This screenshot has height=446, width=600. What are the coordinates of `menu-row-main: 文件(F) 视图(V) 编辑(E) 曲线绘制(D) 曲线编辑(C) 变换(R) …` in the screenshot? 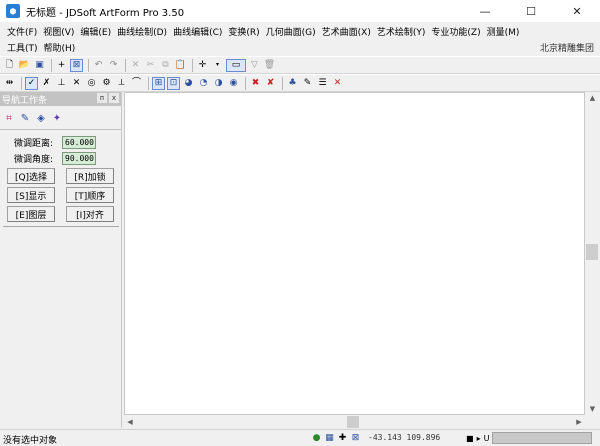 It's located at (263, 31).